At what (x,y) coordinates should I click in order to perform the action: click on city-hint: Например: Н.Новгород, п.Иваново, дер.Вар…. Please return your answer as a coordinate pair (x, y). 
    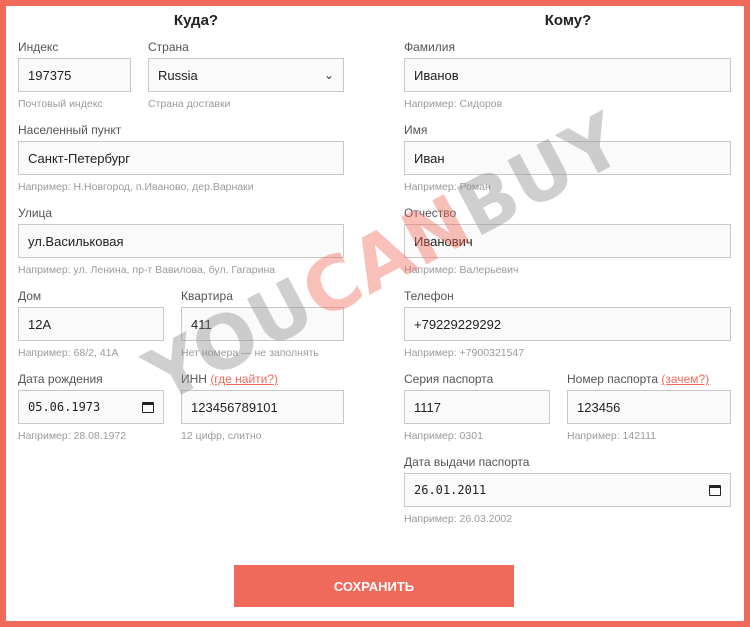
    Looking at the image, I should click on (136, 187).